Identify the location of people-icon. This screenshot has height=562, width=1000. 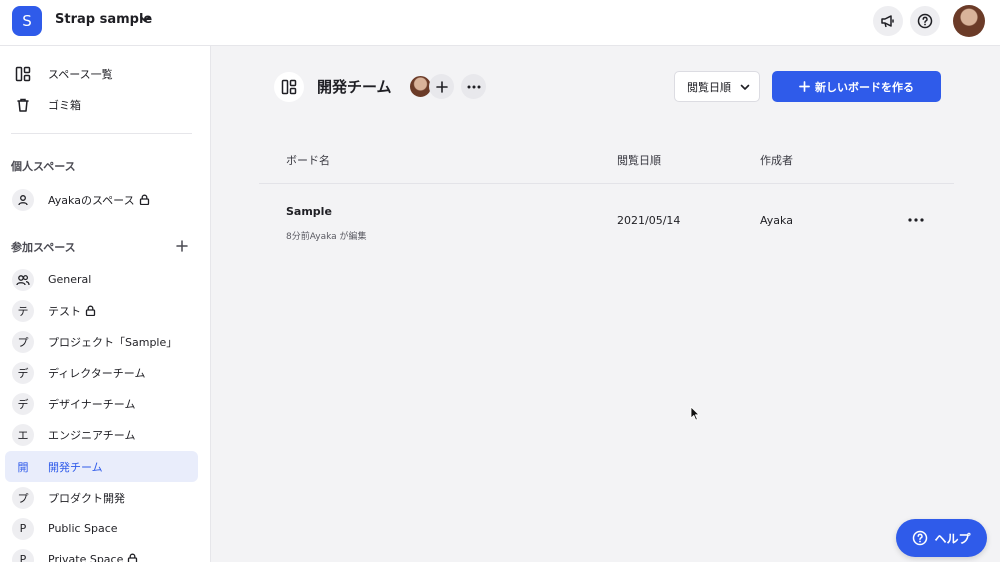
(23, 279).